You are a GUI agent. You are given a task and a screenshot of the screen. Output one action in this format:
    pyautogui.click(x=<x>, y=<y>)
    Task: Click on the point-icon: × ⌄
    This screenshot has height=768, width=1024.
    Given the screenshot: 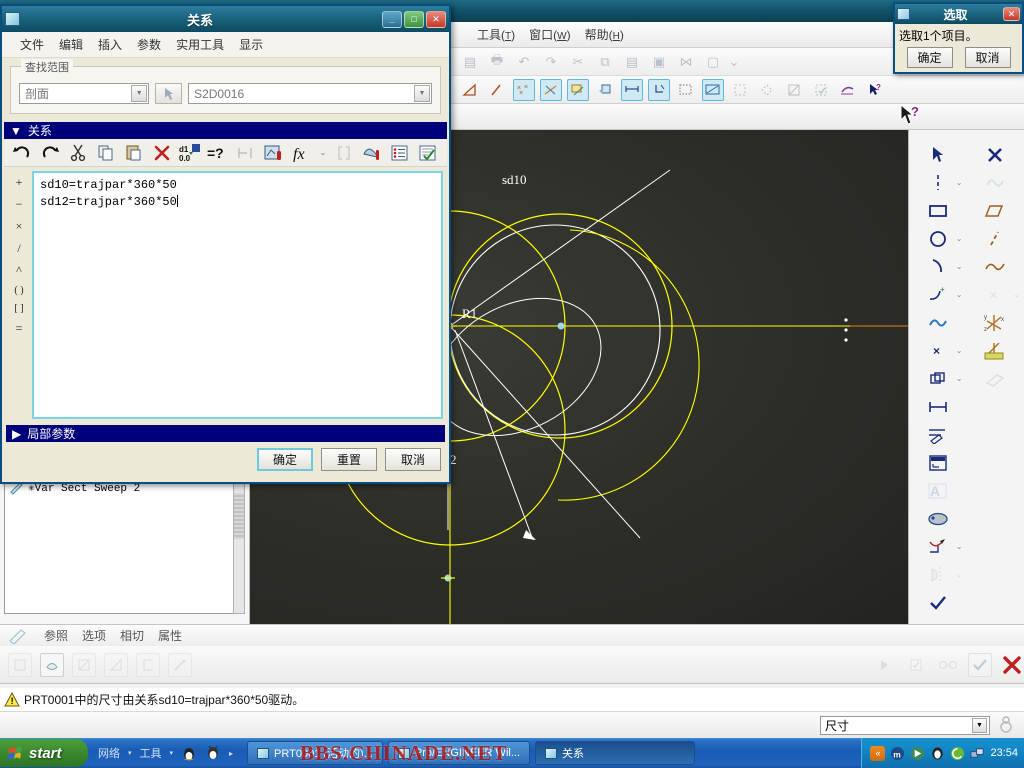 What is the action you would take?
    pyautogui.click(x=942, y=351)
    